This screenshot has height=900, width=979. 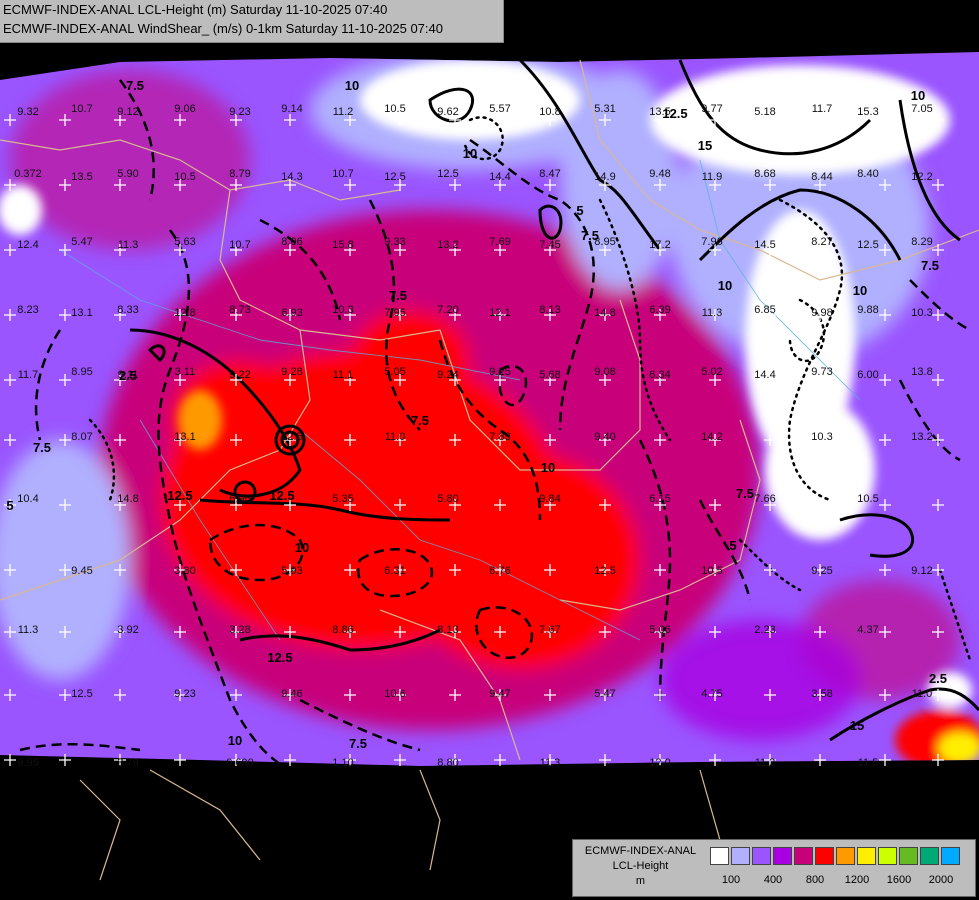 What do you see at coordinates (867, 112) in the screenshot?
I see `grid-value-label: 15.3` at bounding box center [867, 112].